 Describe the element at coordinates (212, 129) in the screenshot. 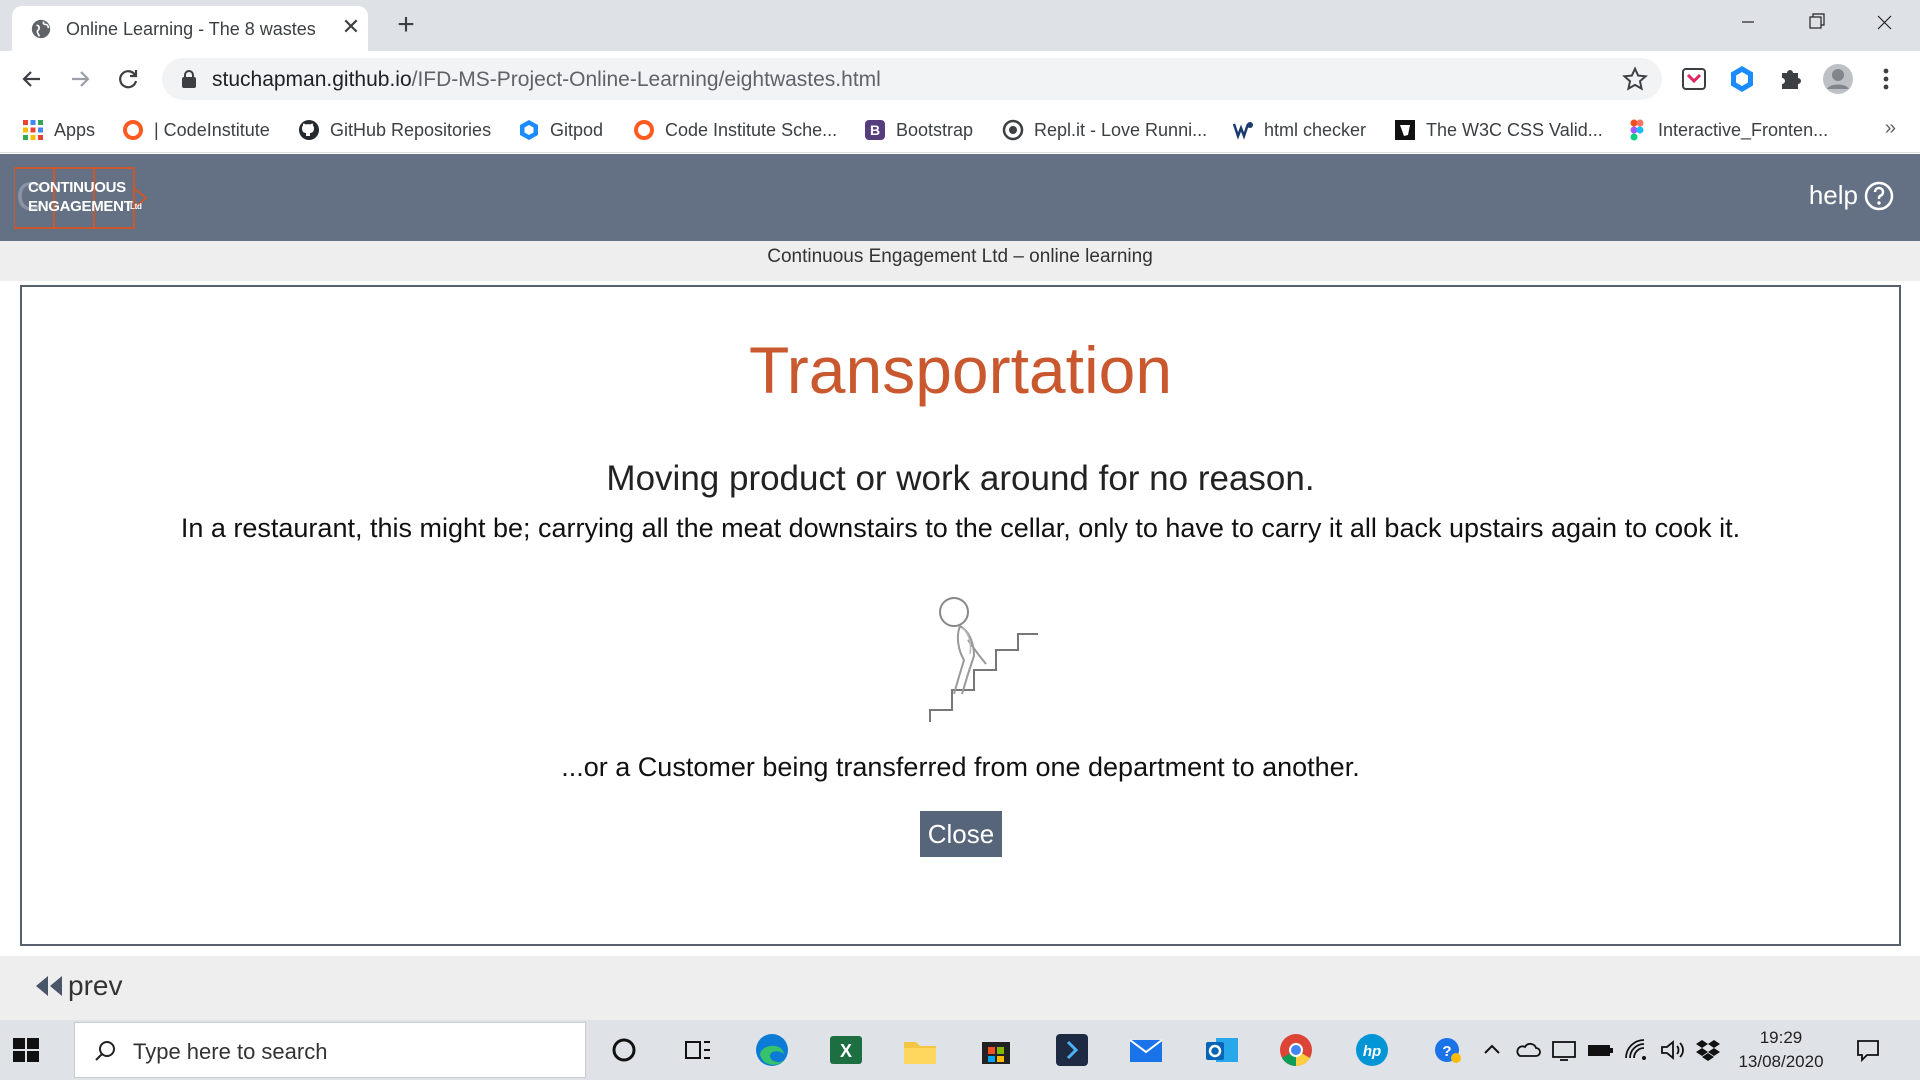

I see `bookmark-label: | CodeInstitute` at that location.